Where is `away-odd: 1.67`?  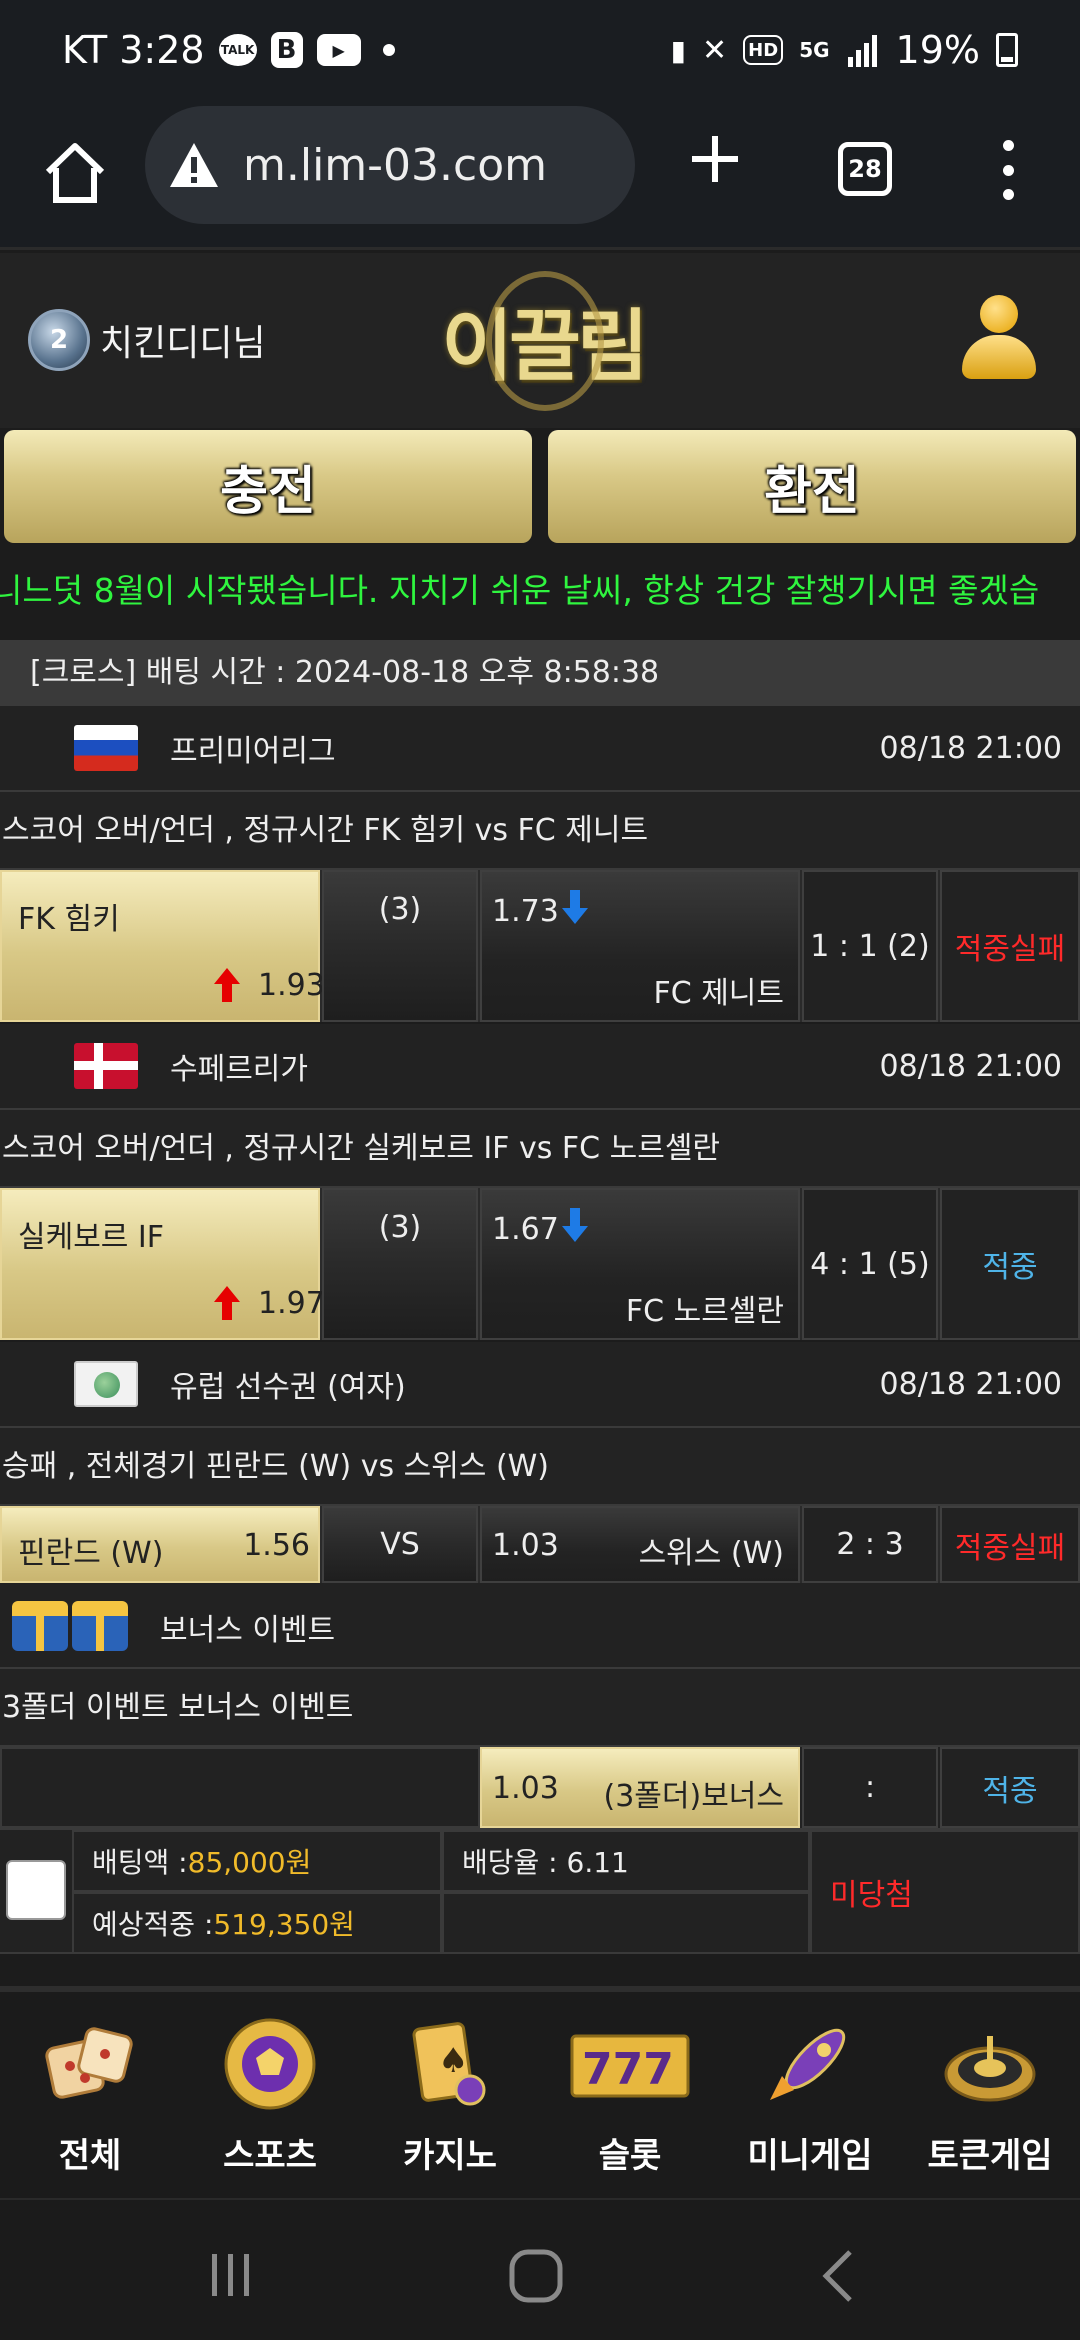
away-odd: 1.67 is located at coordinates (525, 1229).